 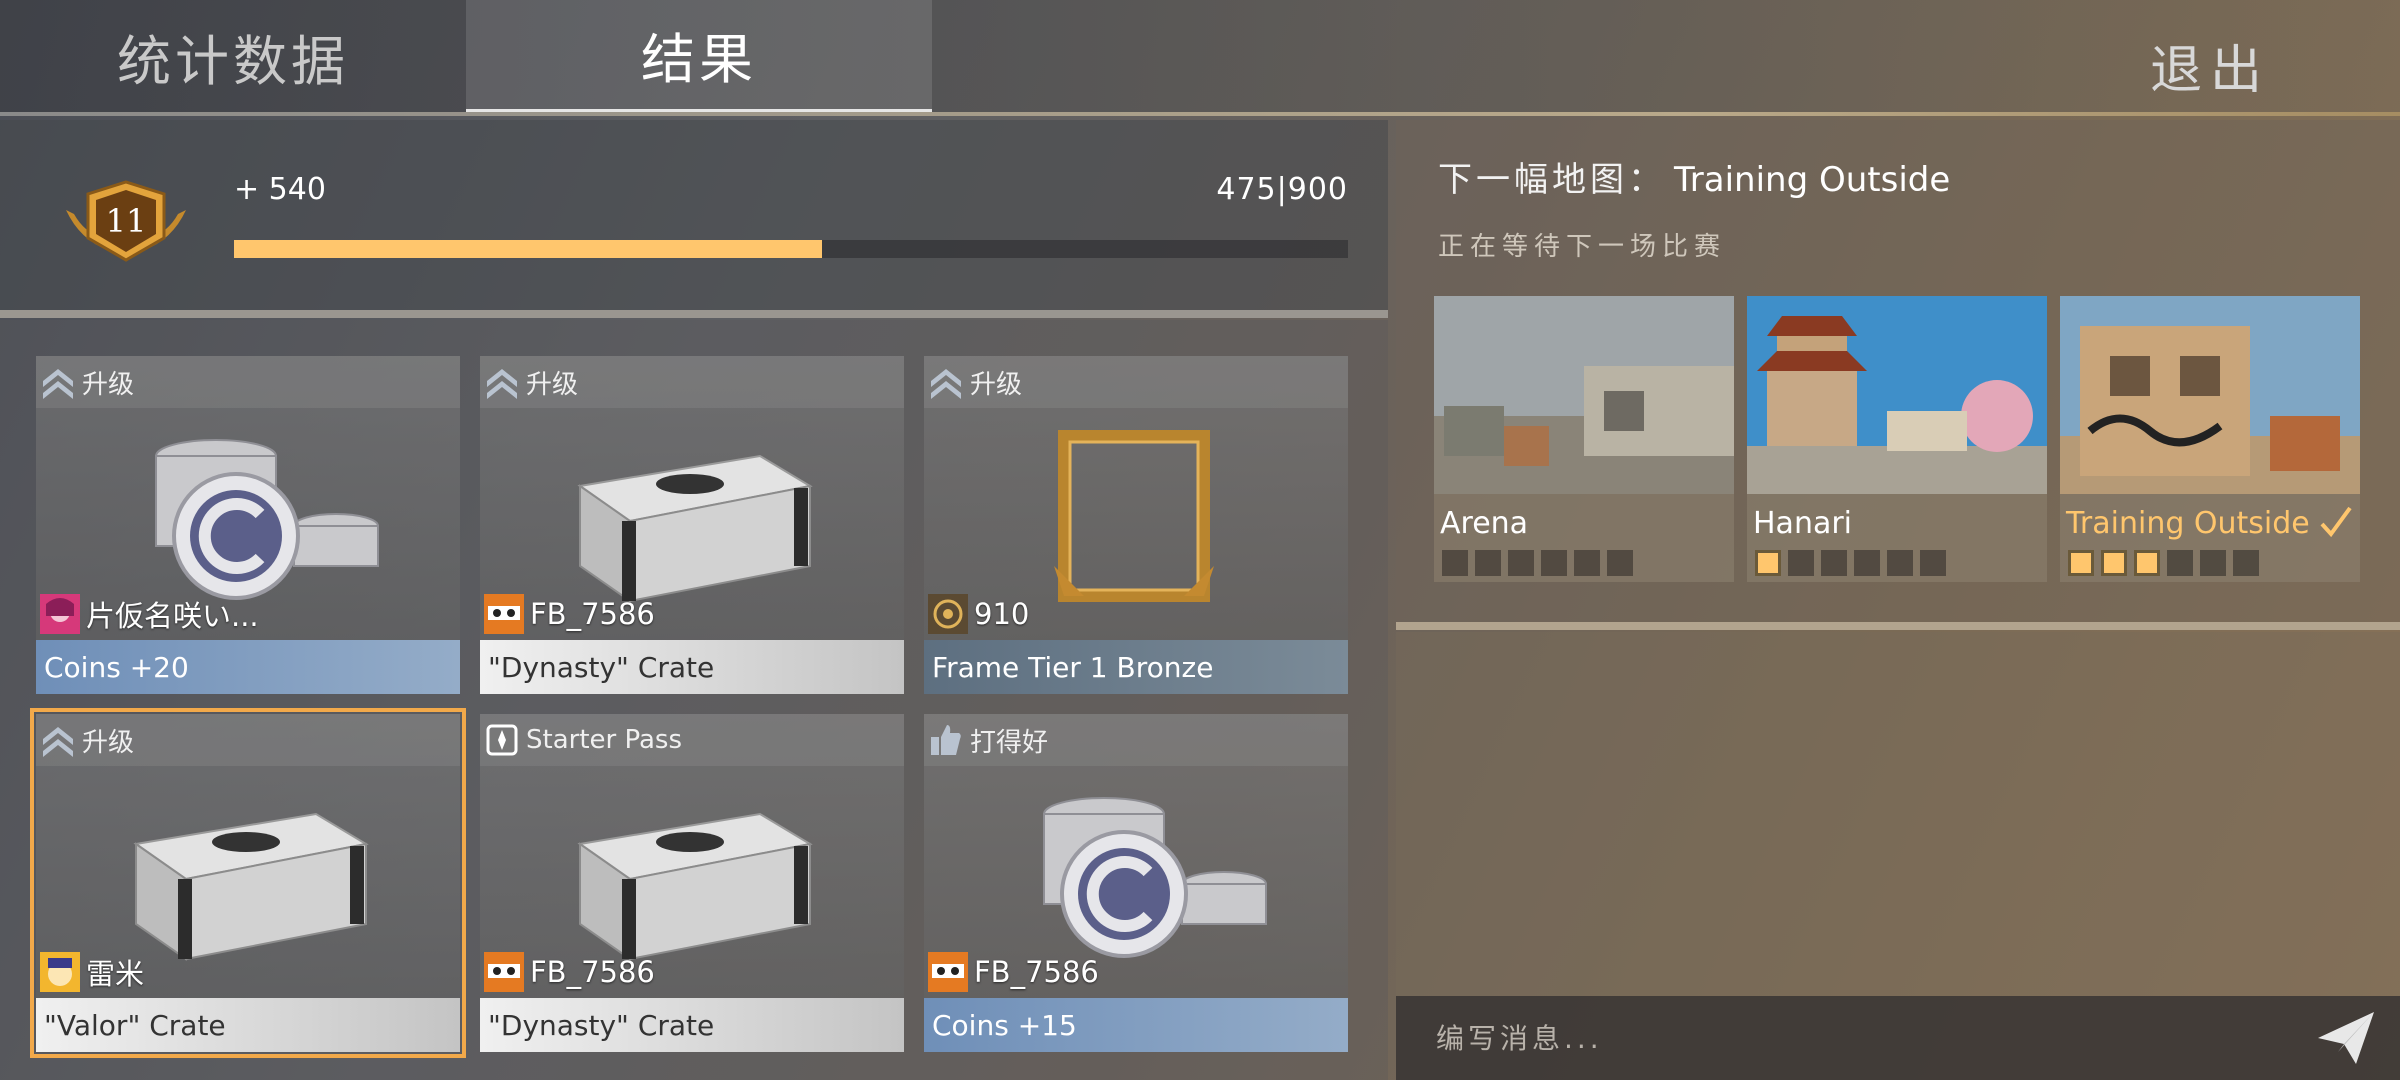 I want to click on reward-item-name: Frame Tier 1 Bronze, so click(x=1136, y=667).